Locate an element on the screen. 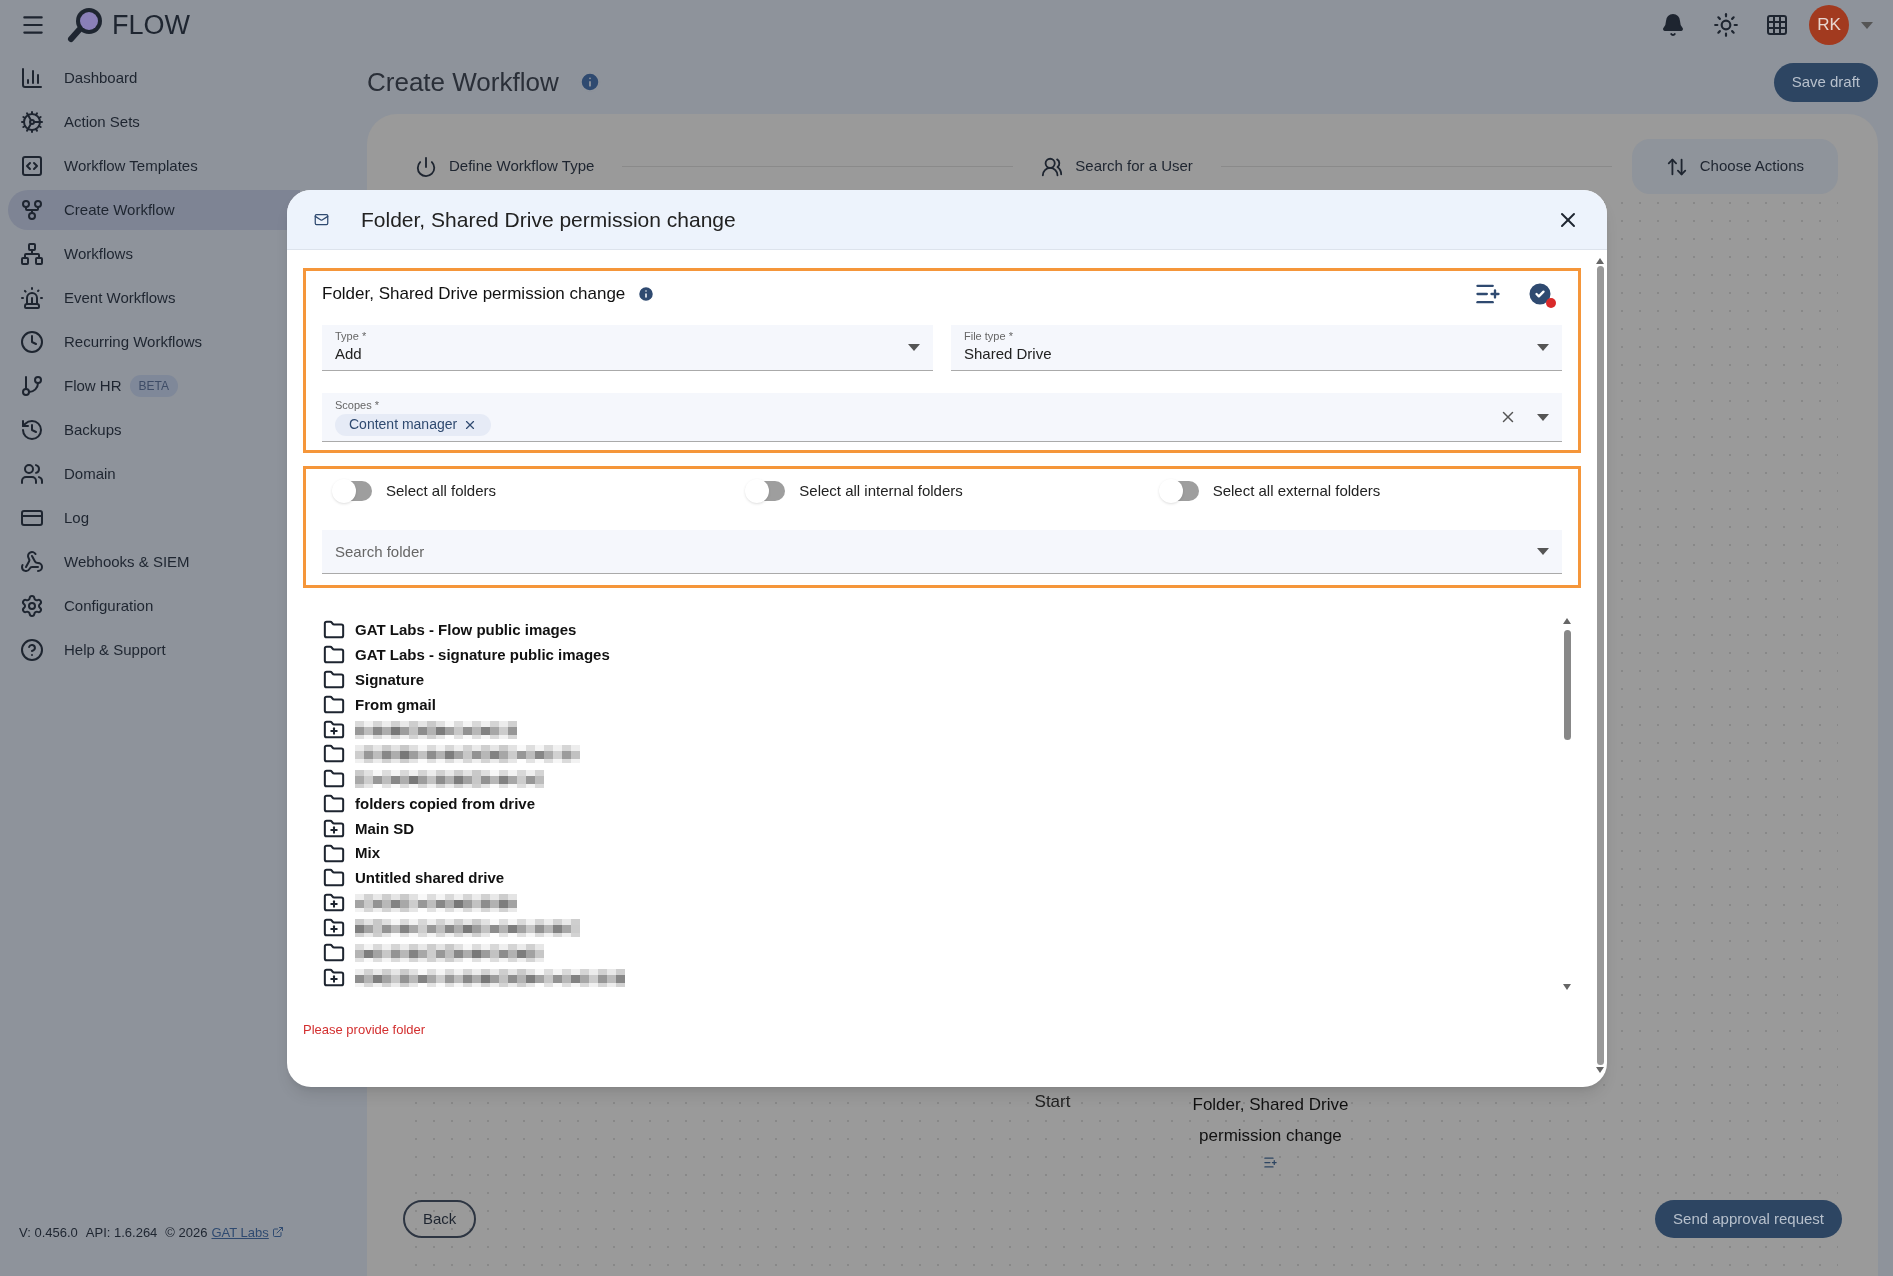 This screenshot has height=1276, width=1893. field-value: Add is located at coordinates (349, 353).